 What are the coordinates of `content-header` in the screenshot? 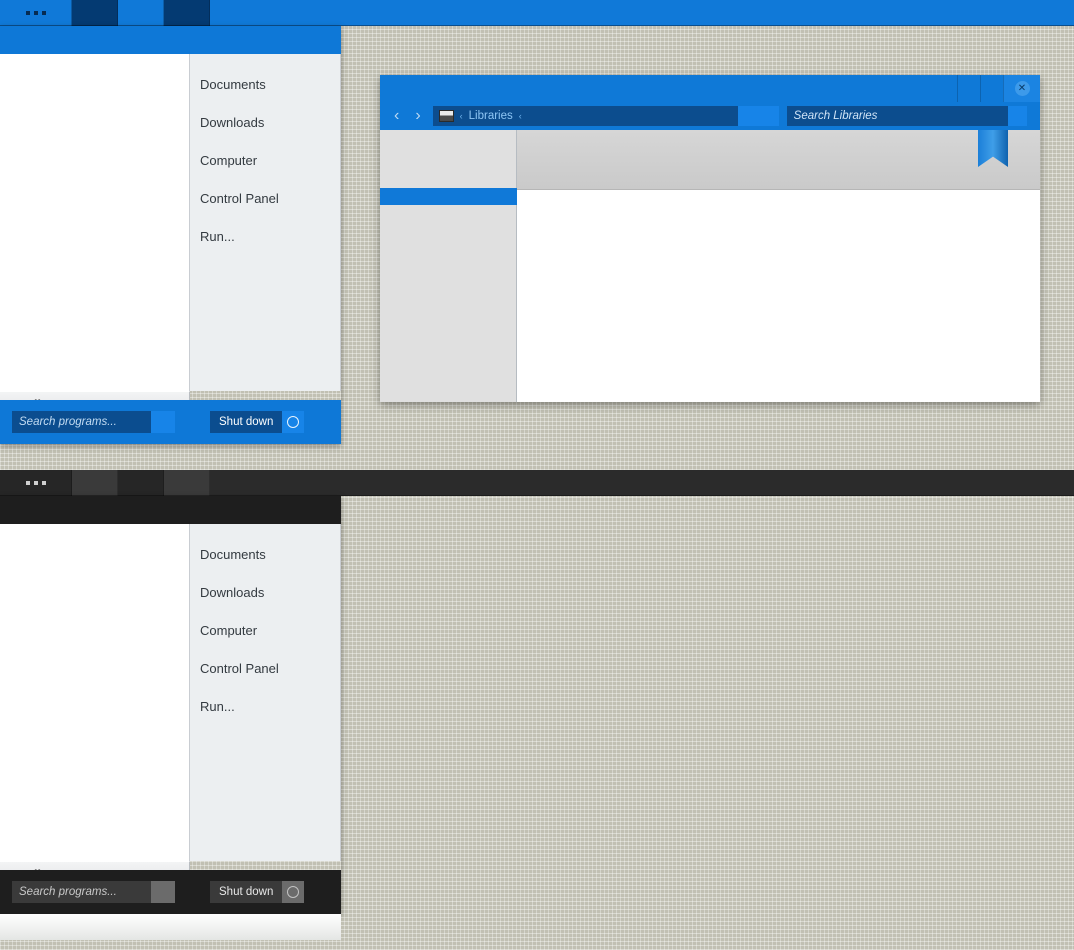 It's located at (778, 160).